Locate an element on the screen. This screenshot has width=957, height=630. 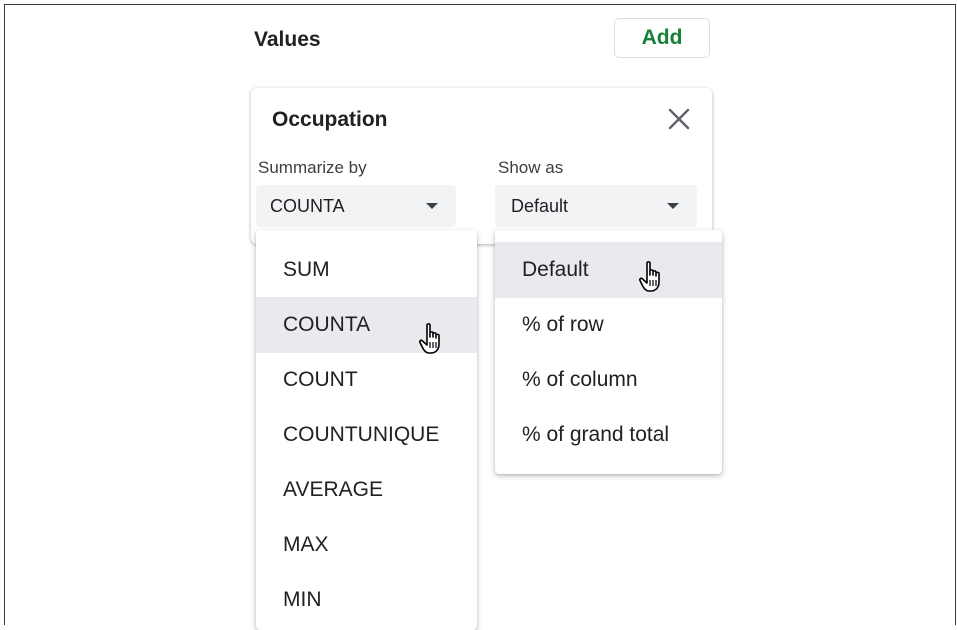
close-icon is located at coordinates (679, 119).